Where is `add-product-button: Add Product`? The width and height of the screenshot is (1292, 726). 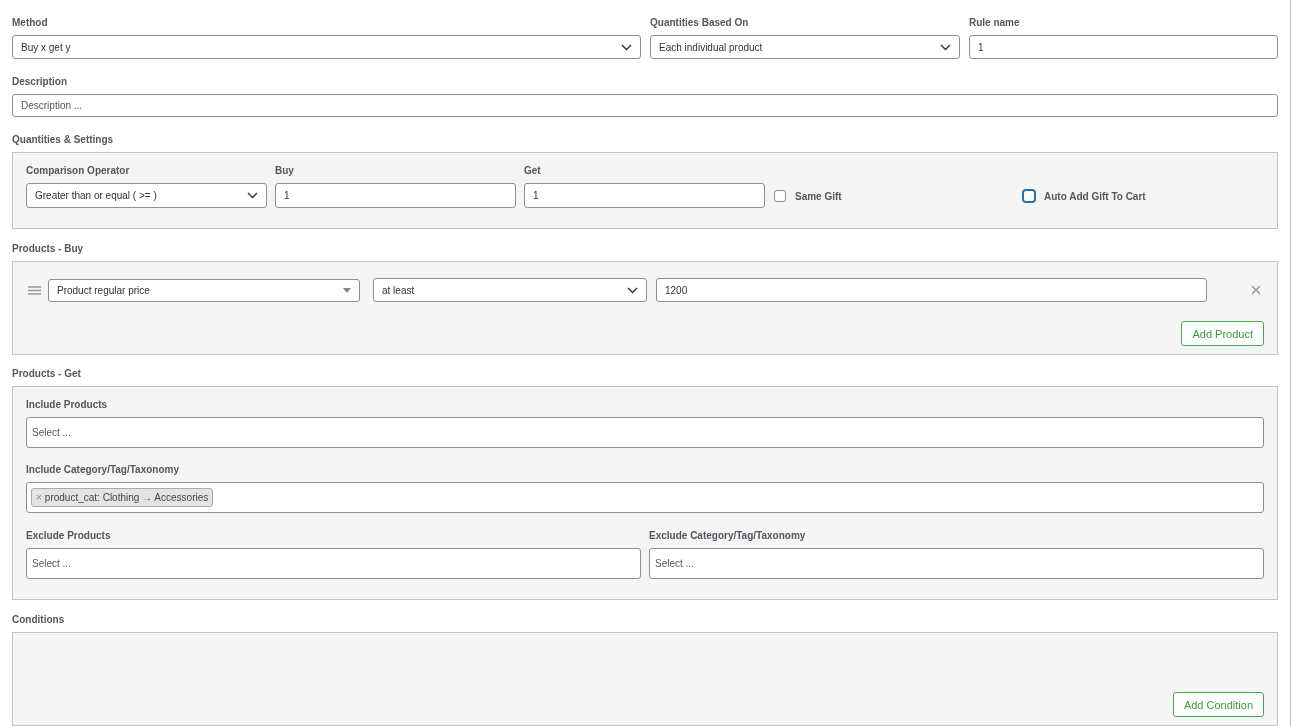
add-product-button: Add Product is located at coordinates (1222, 333).